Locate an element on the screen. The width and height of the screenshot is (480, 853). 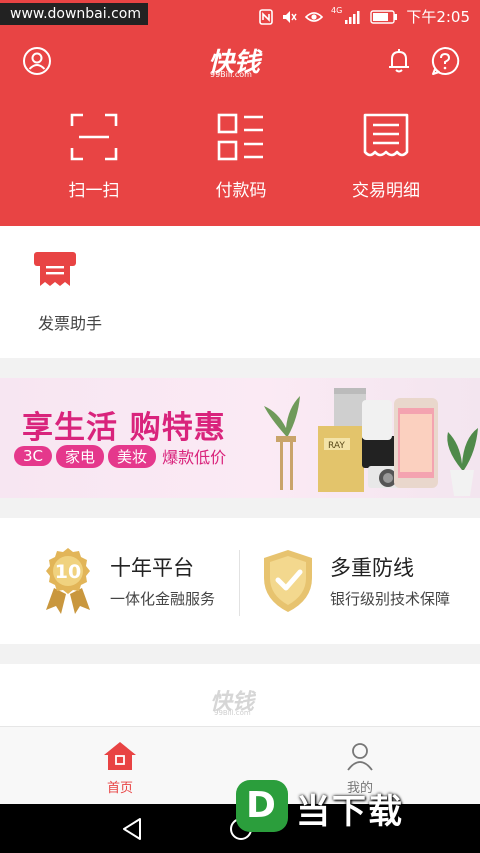
feature-security-title: 多重防线 is located at coordinates (372, 568).